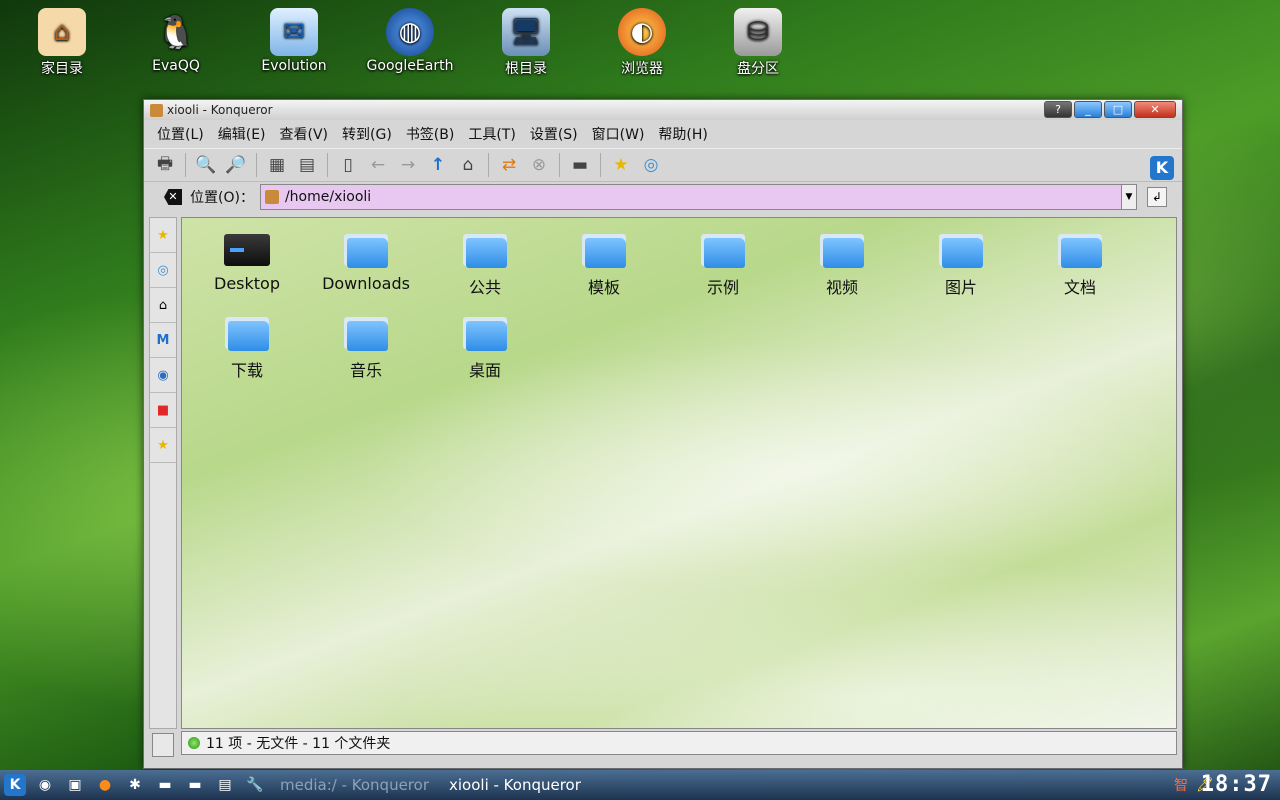  Describe the element at coordinates (1162, 168) in the screenshot. I see `kde-logo-icon: K` at that location.